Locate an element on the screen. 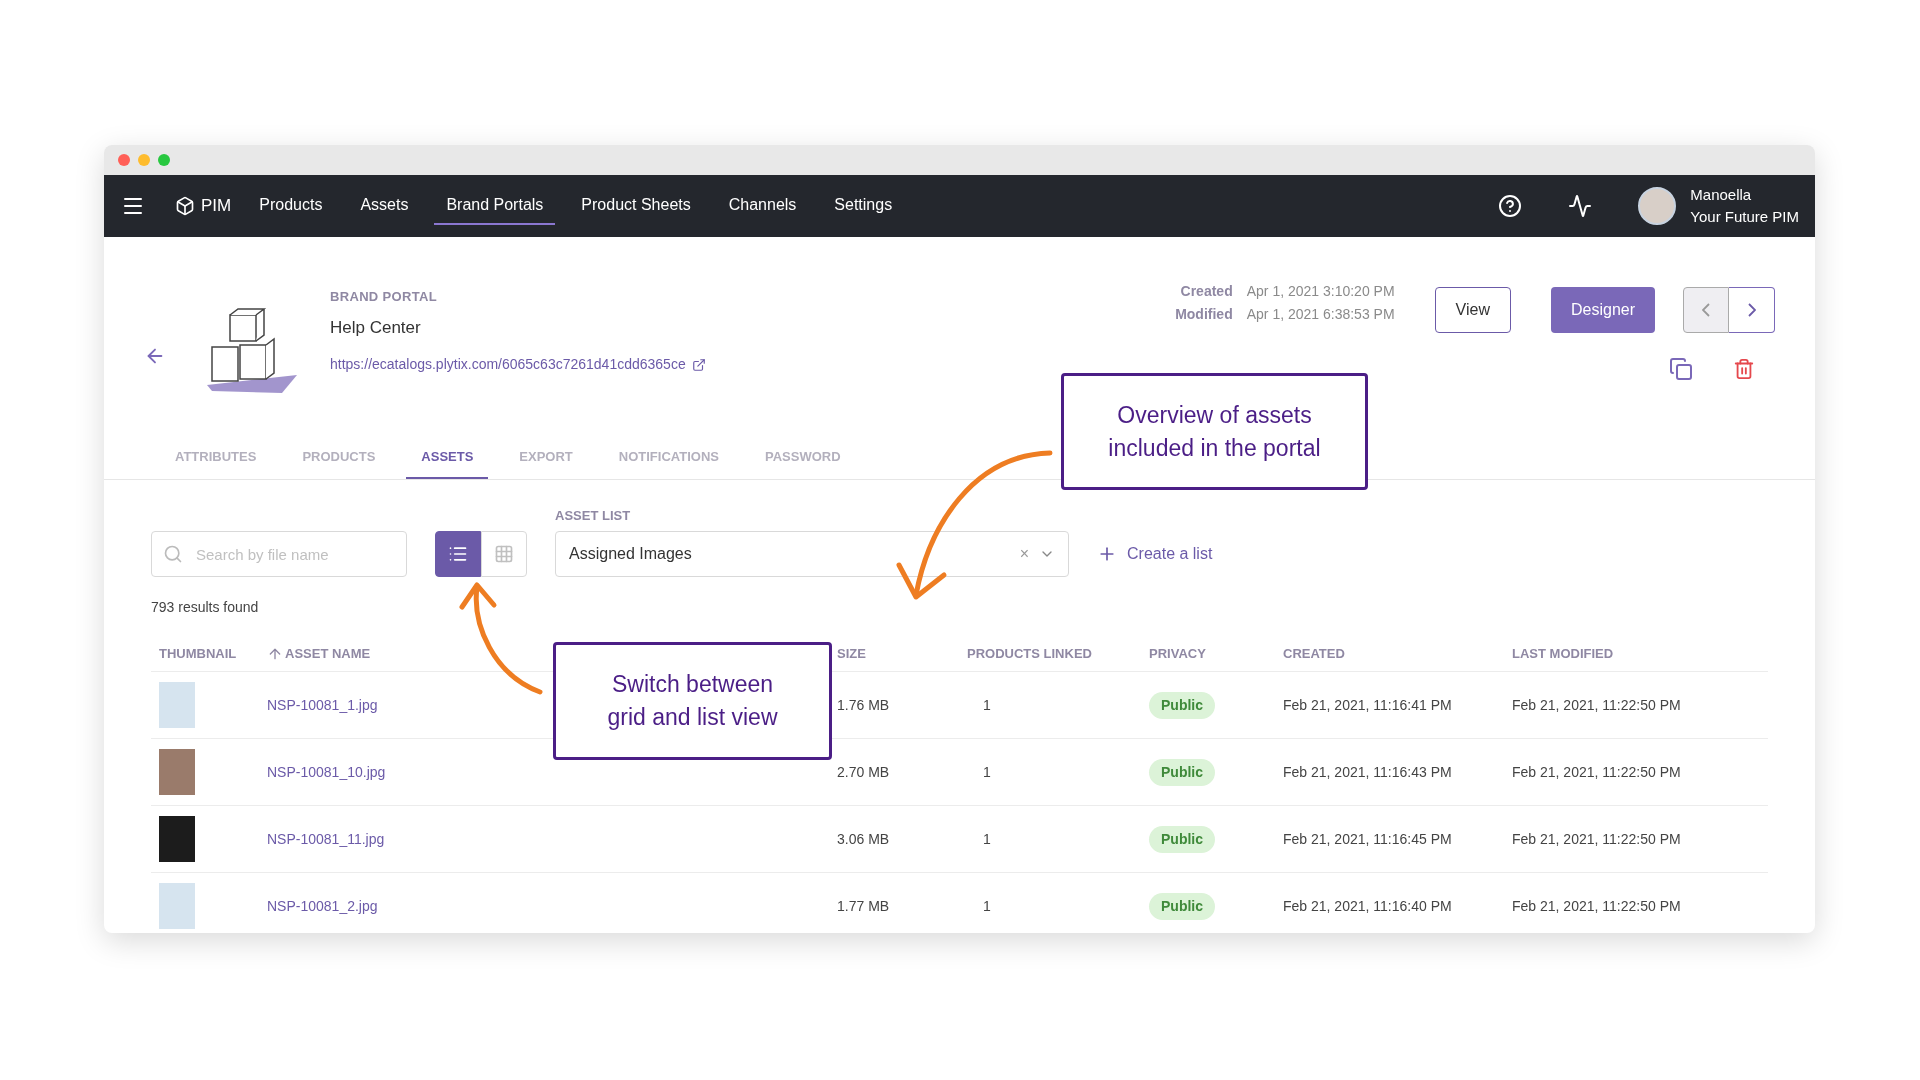  nav-link: Settings is located at coordinates (863, 206).